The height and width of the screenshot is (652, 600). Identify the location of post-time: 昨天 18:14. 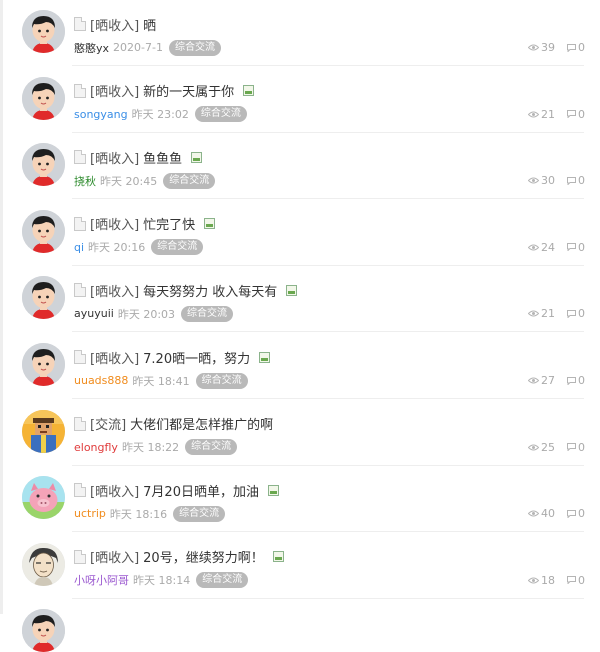
(162, 581).